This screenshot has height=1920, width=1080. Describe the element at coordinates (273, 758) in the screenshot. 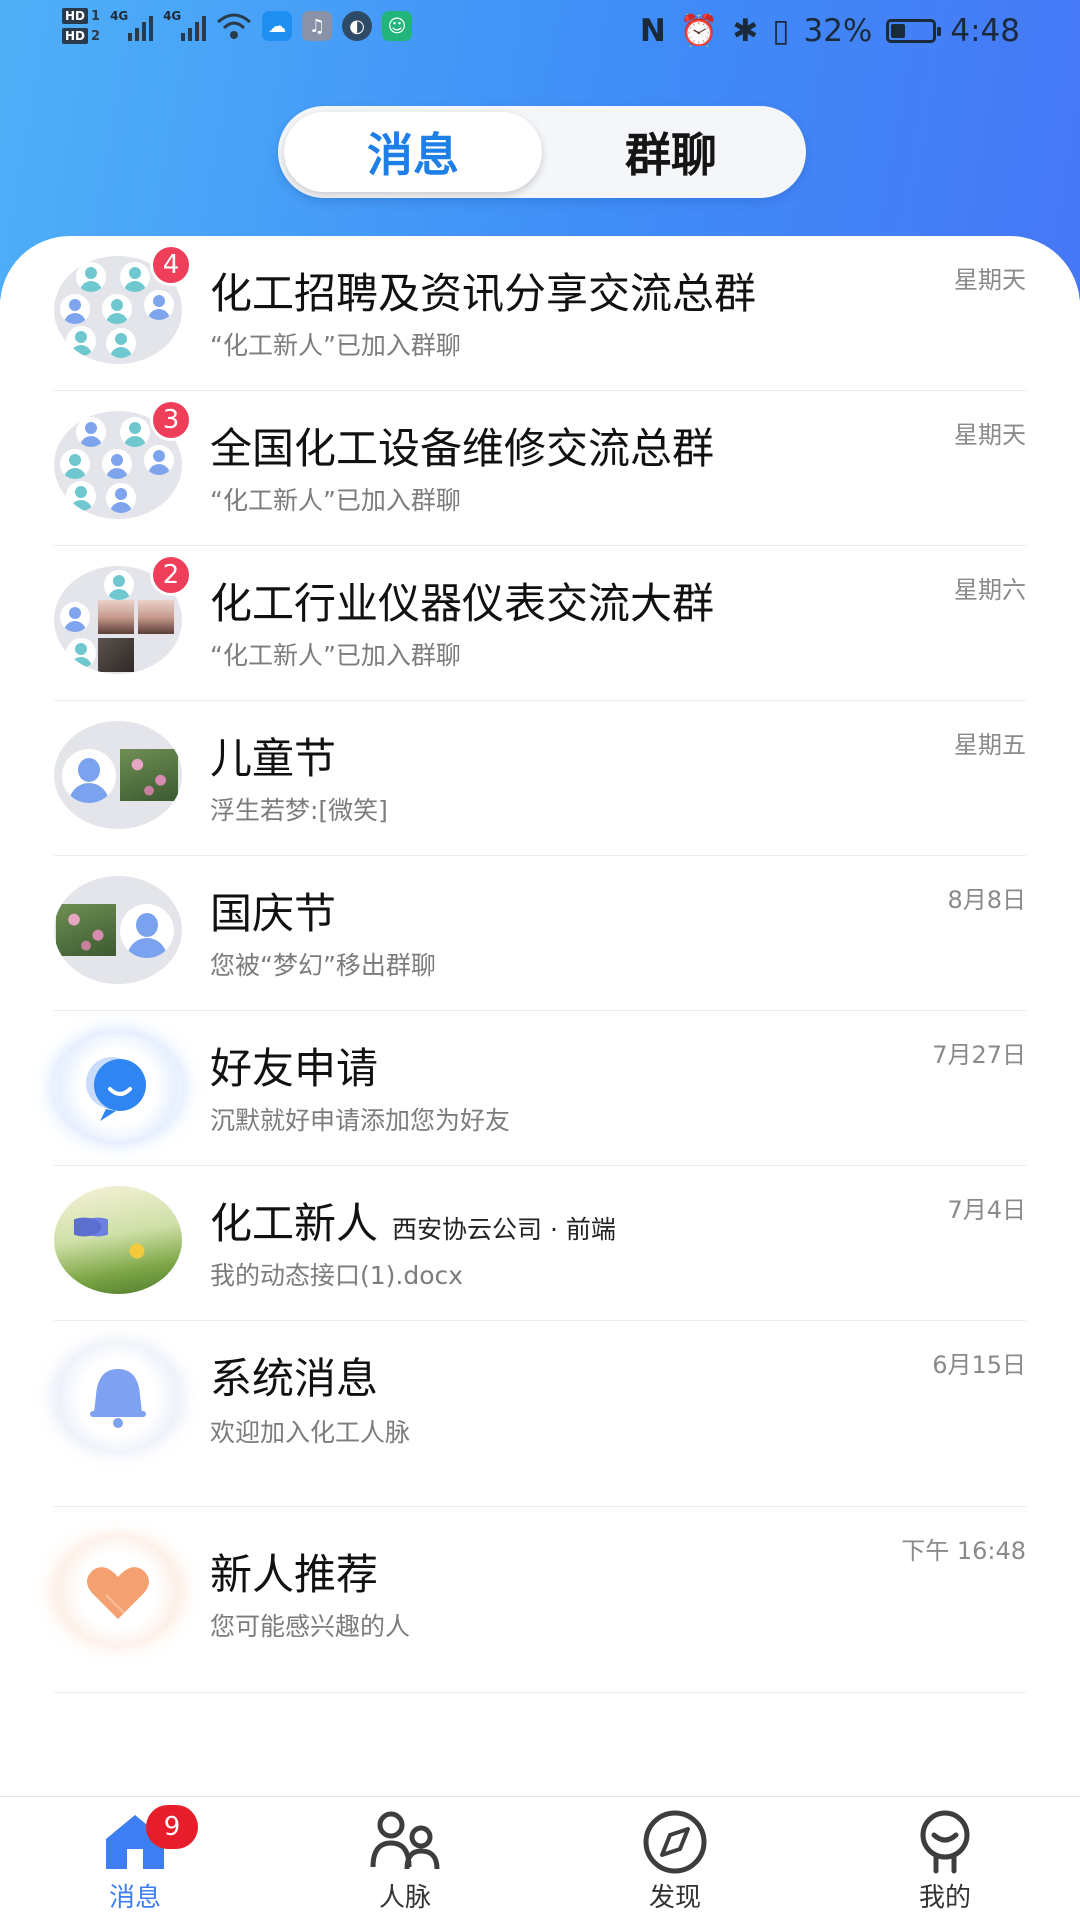

I see `conversation-title: 儿童节` at that location.